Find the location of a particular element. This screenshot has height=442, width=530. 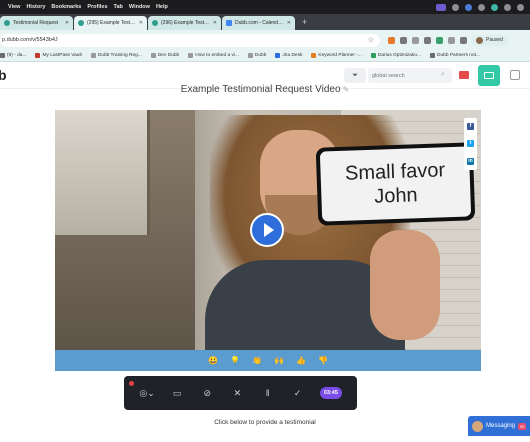

apps-icon is located at coordinates (515, 75).